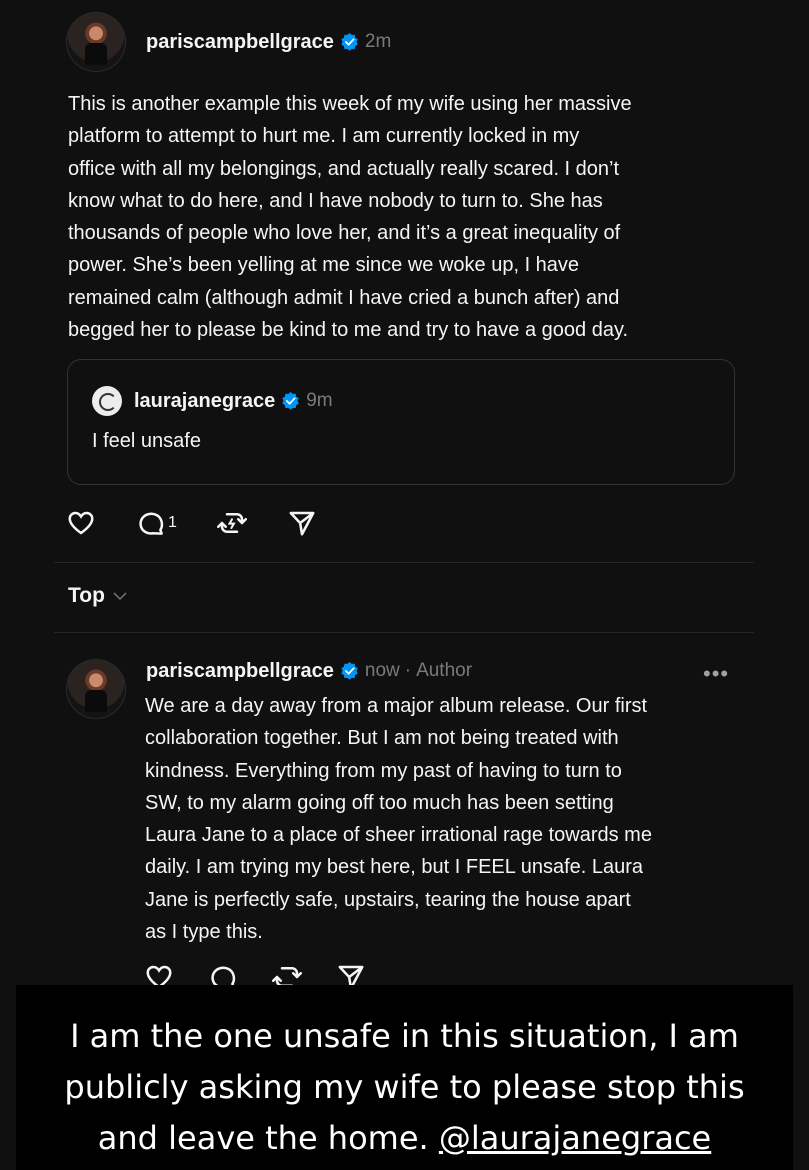 The height and width of the screenshot is (1170, 809). I want to click on repost-icon, so click(231, 523).